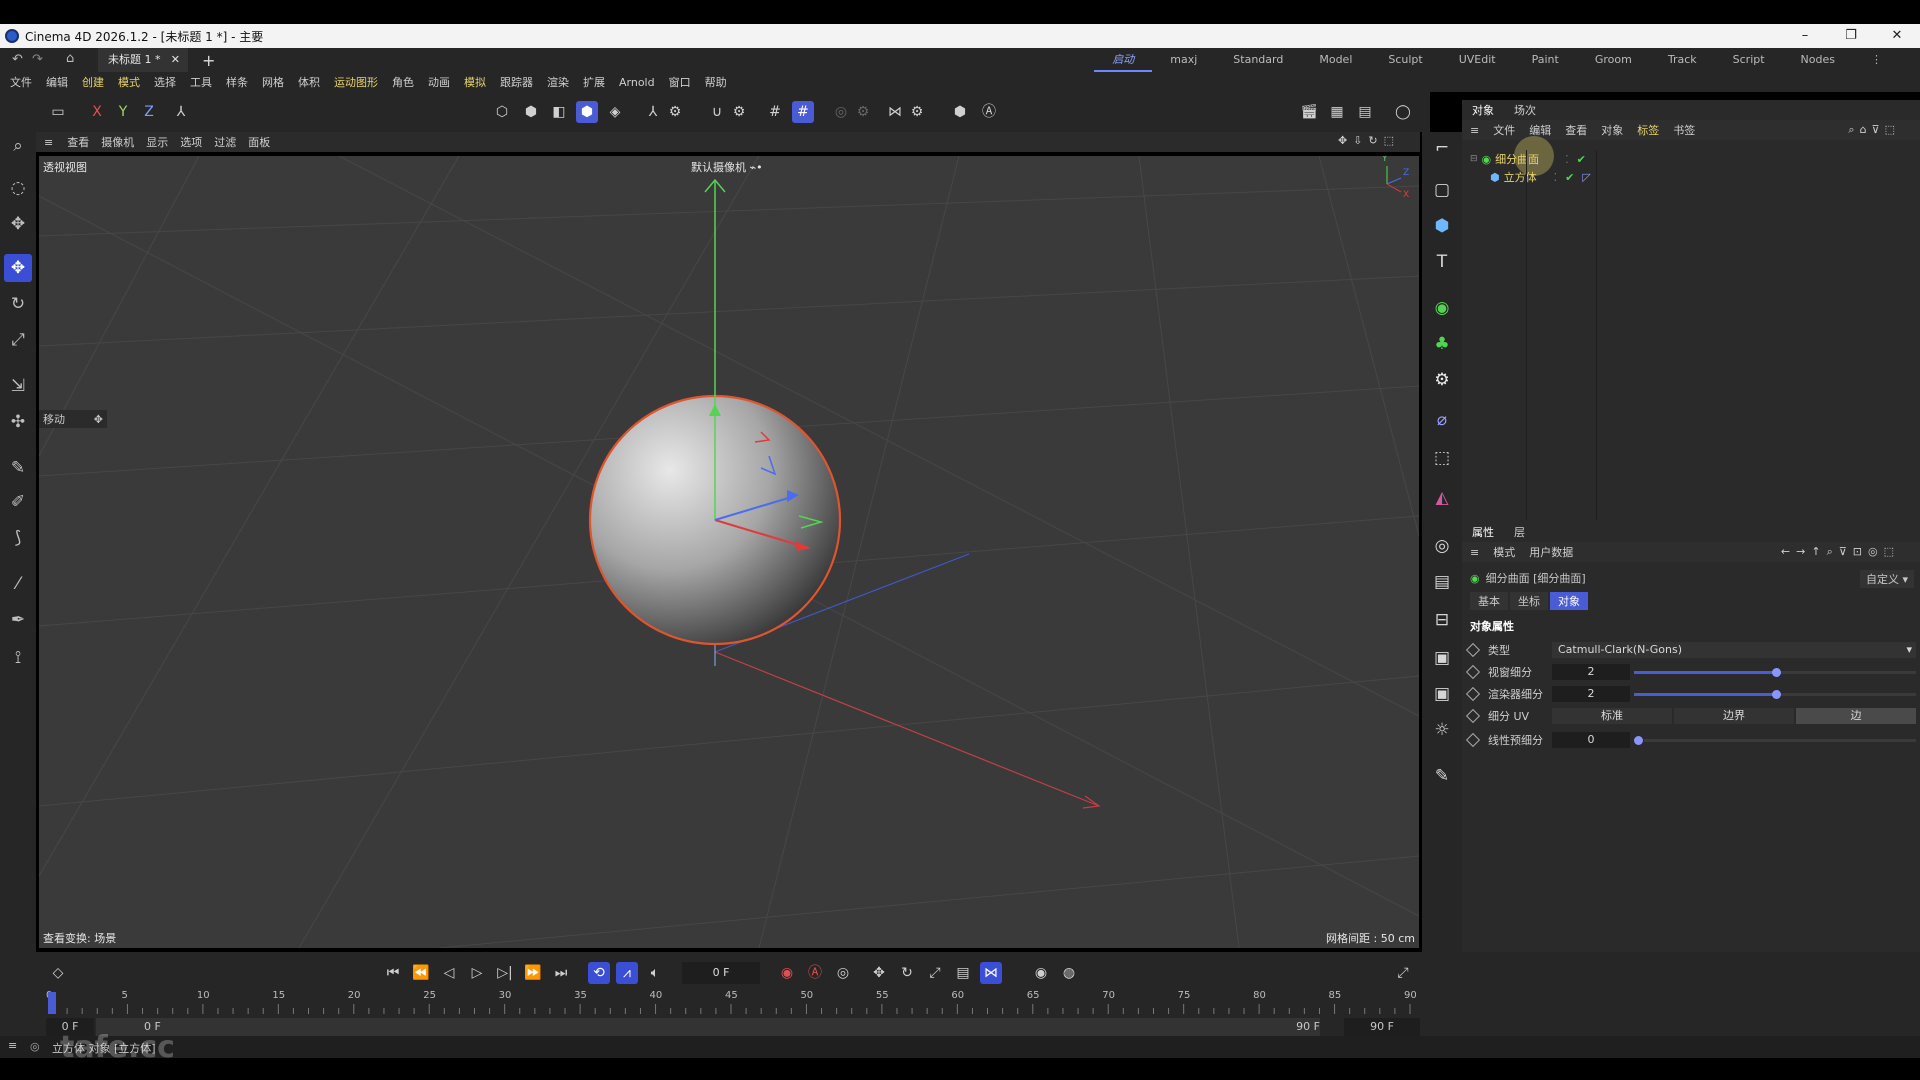  I want to click on menu-item-8: 体积, so click(309, 82).